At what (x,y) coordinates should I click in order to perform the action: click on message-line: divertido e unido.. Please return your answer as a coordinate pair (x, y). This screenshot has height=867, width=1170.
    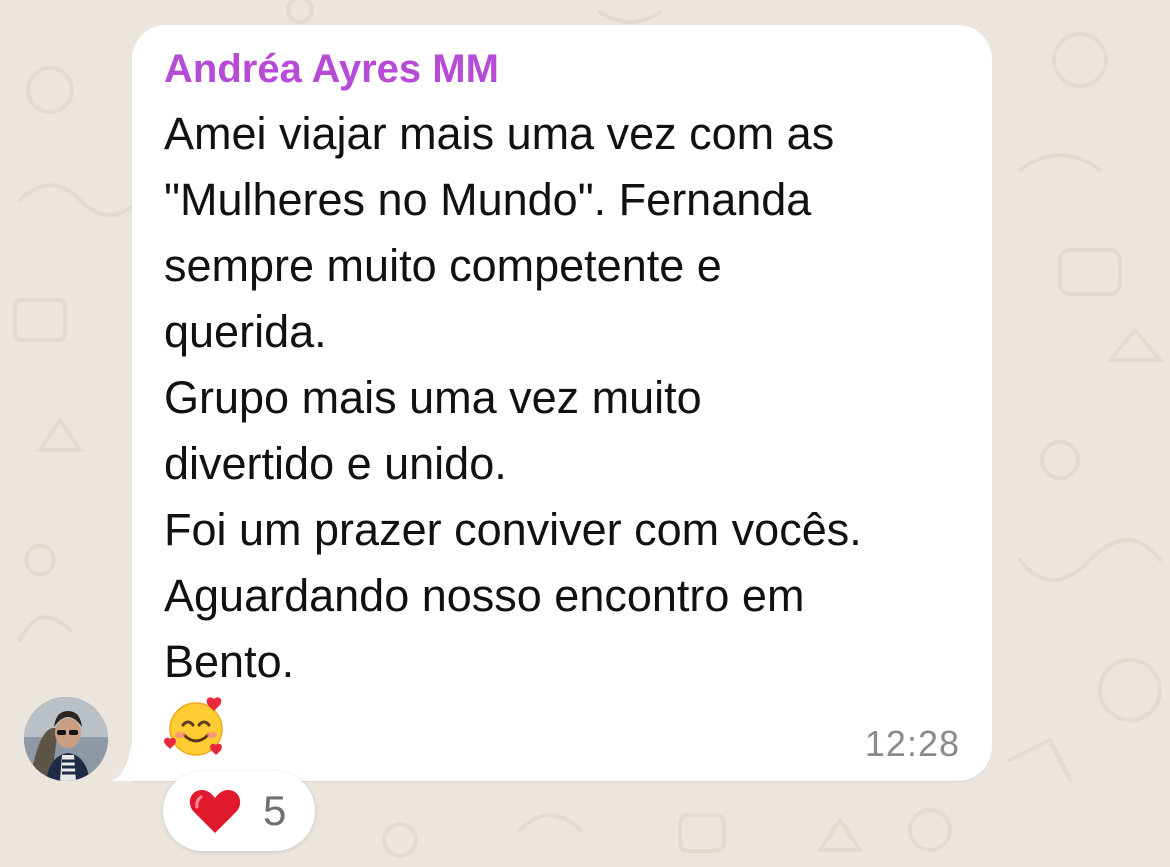
    Looking at the image, I should click on (335, 463).